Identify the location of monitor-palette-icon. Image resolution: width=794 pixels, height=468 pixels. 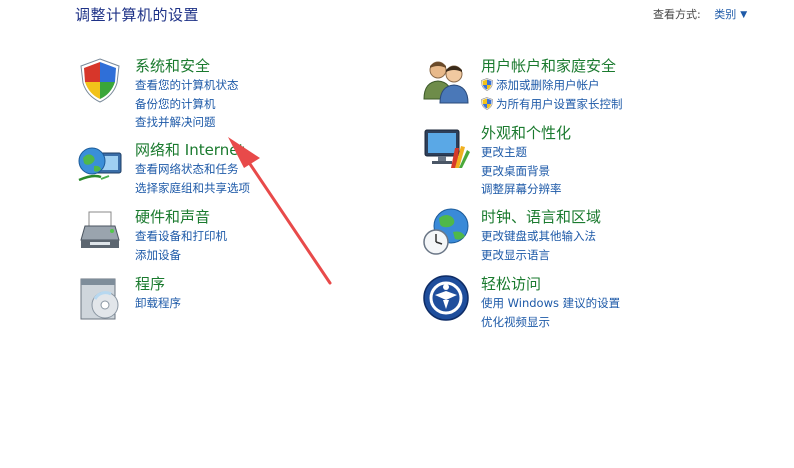
(446, 147).